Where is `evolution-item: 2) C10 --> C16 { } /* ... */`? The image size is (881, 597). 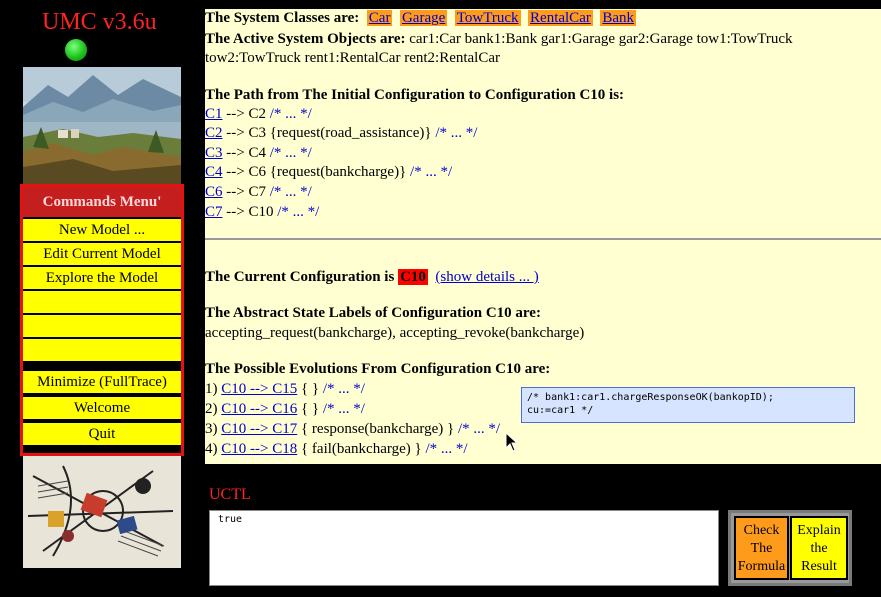
evolution-item: 2) C10 --> C16 { } /* ... */ is located at coordinates (285, 409).